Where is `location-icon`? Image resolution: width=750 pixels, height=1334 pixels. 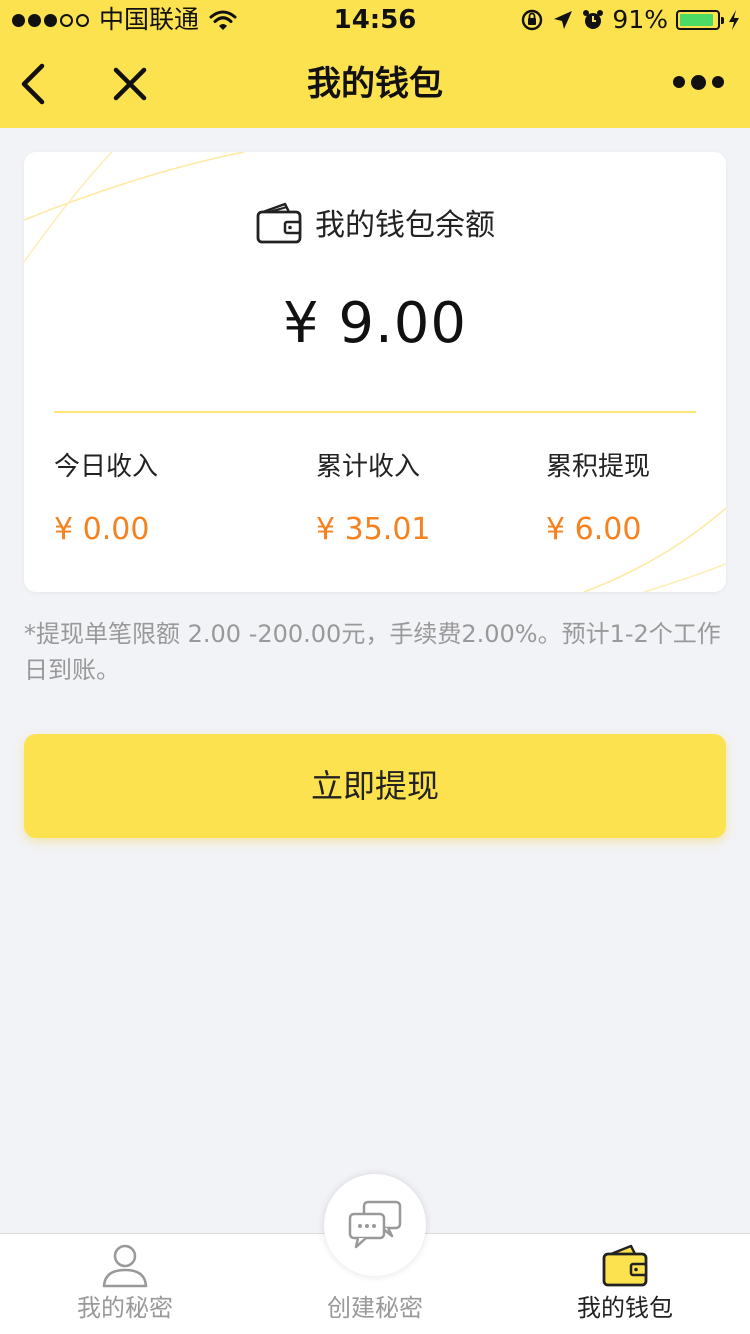 location-icon is located at coordinates (563, 20).